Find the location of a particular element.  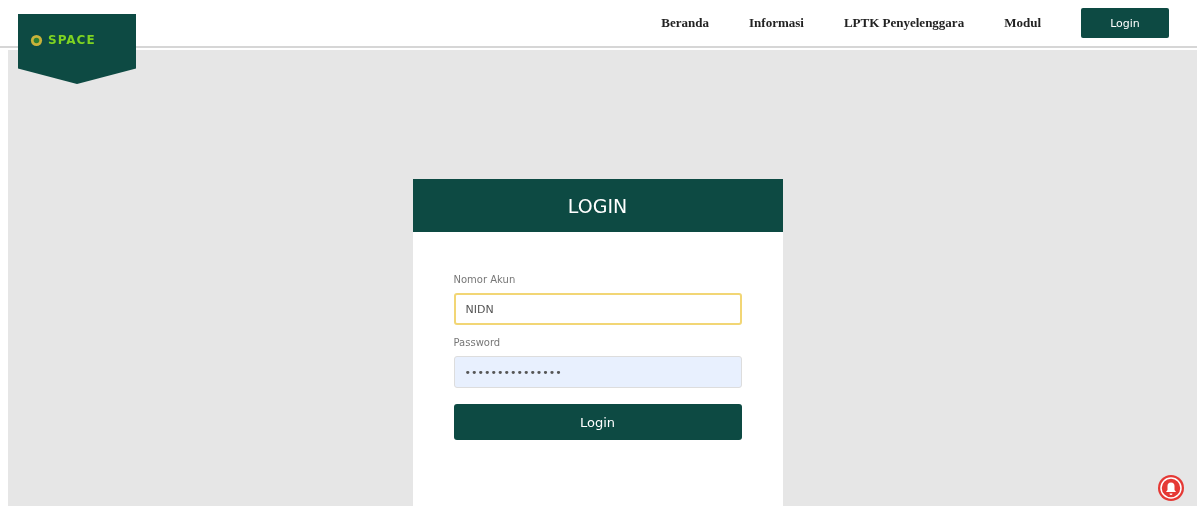

notification-bell-icon is located at coordinates (1171, 488).